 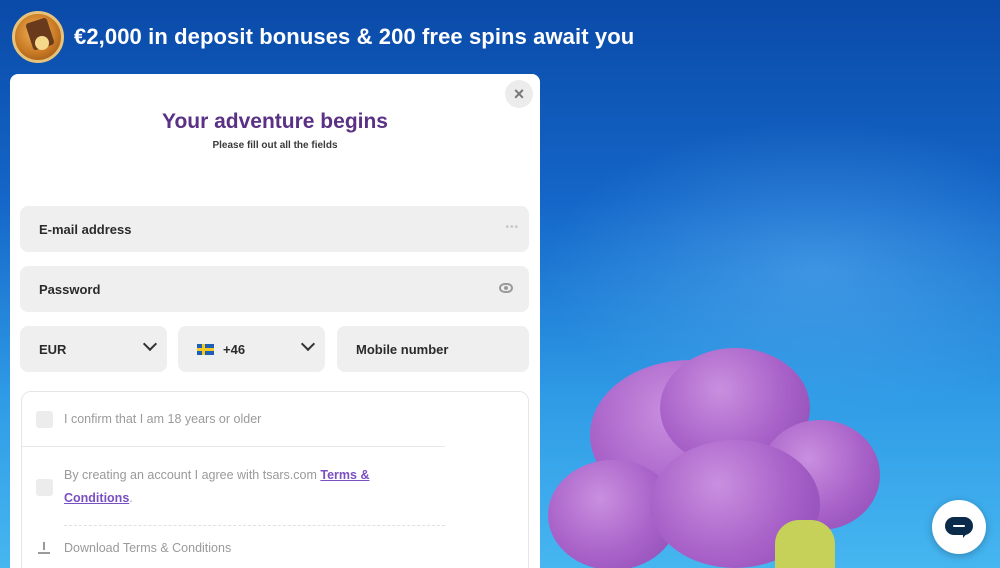 What do you see at coordinates (512, 227) in the screenshot?
I see `autofill-dots-icon: •••` at bounding box center [512, 227].